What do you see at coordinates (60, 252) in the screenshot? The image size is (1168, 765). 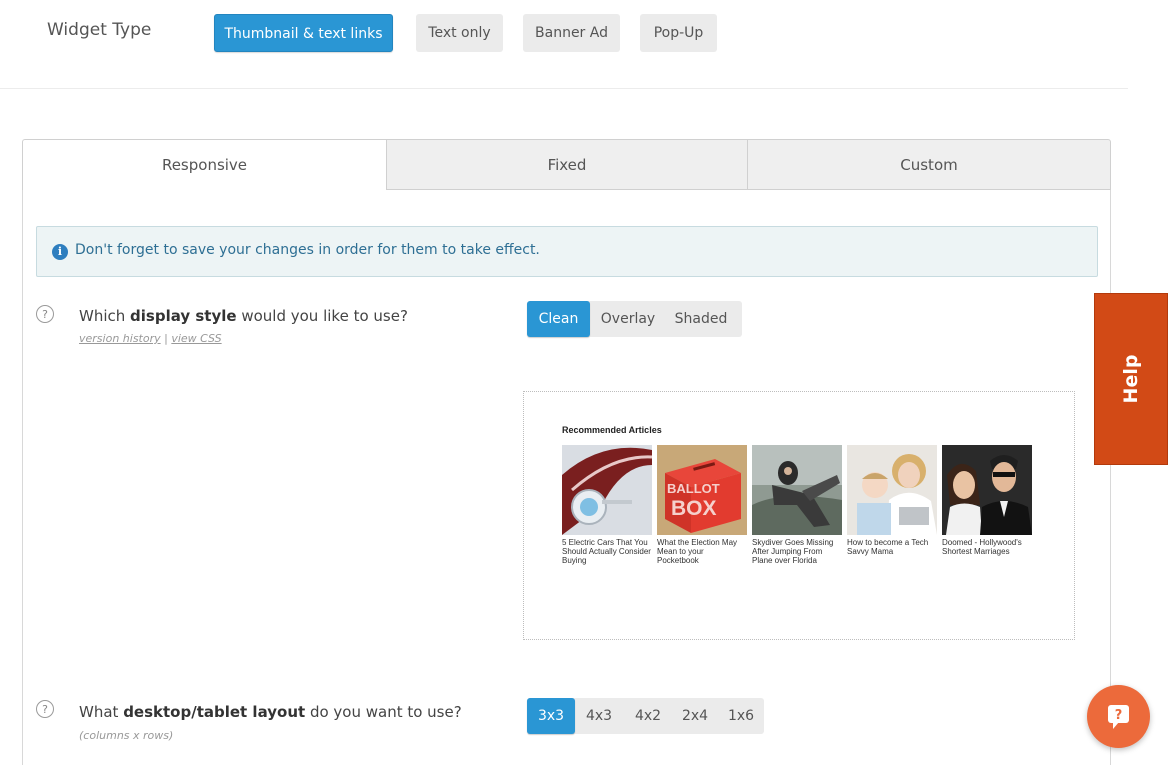 I see `info-icon: i` at bounding box center [60, 252].